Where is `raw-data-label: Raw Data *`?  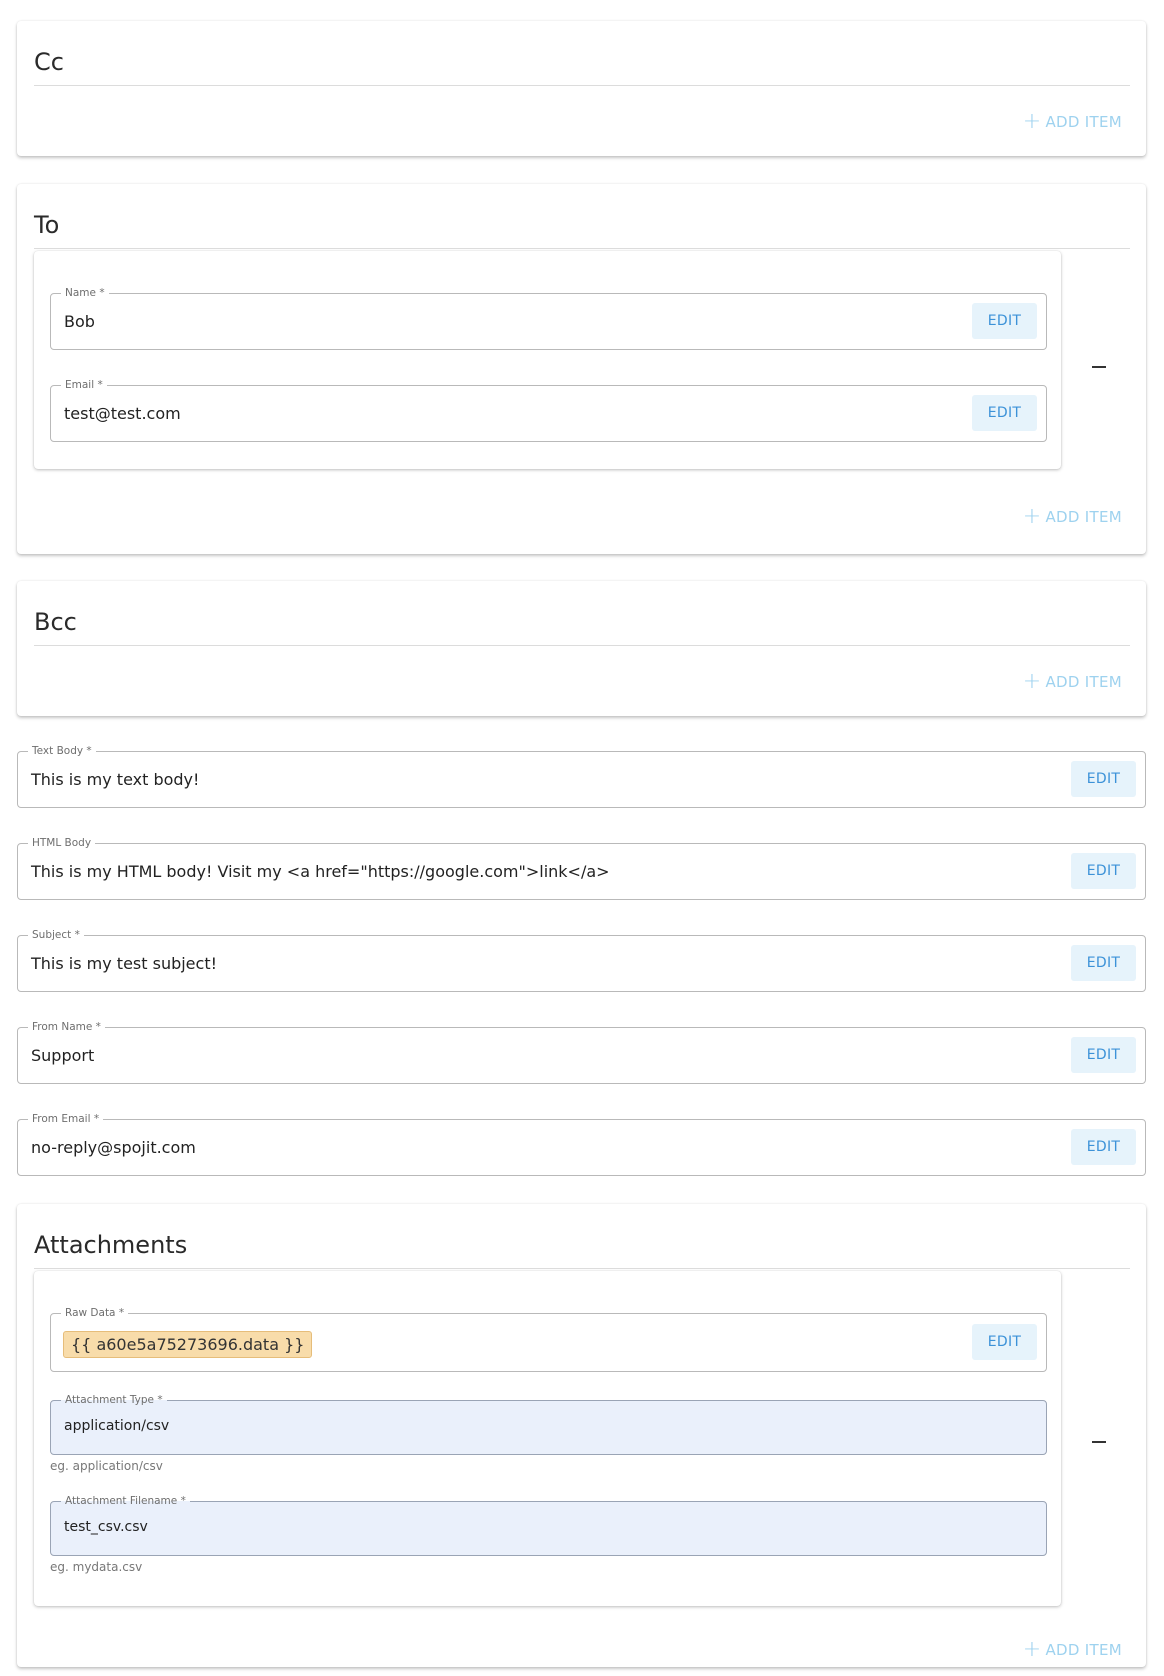 raw-data-label: Raw Data * is located at coordinates (95, 1313).